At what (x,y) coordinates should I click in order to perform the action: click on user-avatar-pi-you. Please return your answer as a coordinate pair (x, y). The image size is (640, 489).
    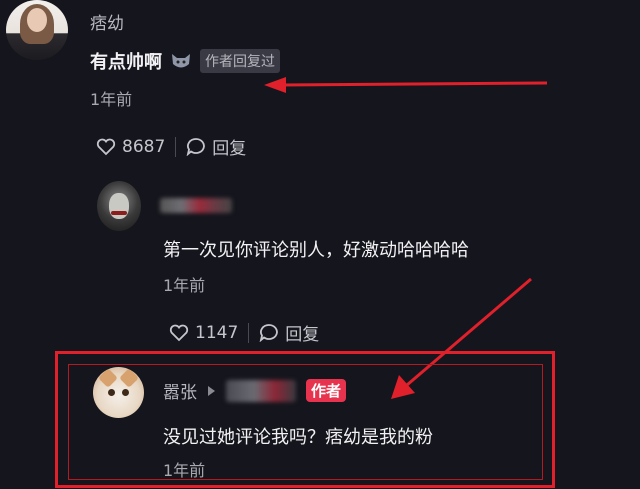
    Looking at the image, I should click on (37, 30).